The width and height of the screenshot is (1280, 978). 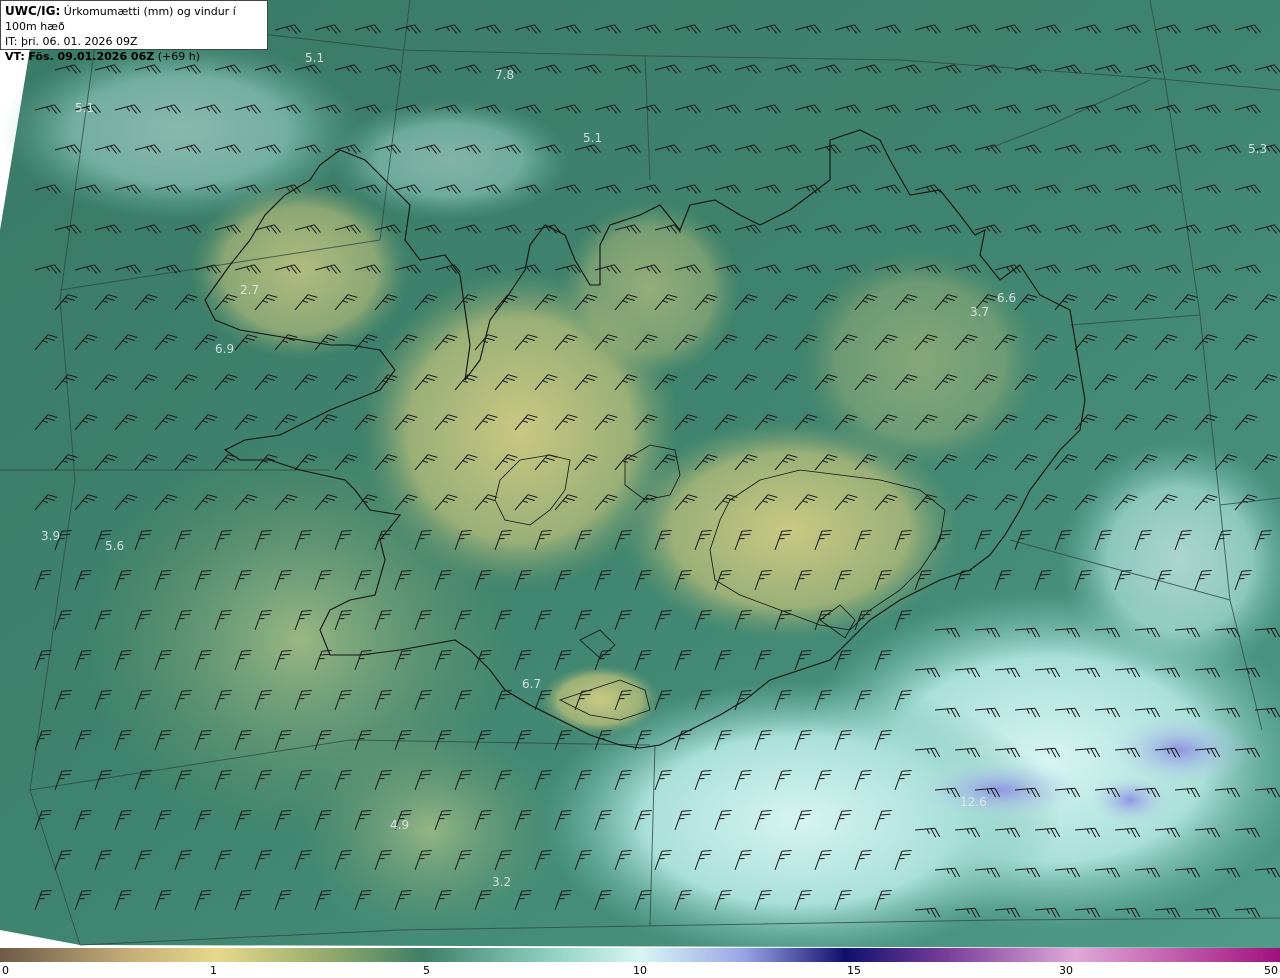 I want to click on colorbar: 0 1 5 10 15 30 50, so click(x=640, y=963).